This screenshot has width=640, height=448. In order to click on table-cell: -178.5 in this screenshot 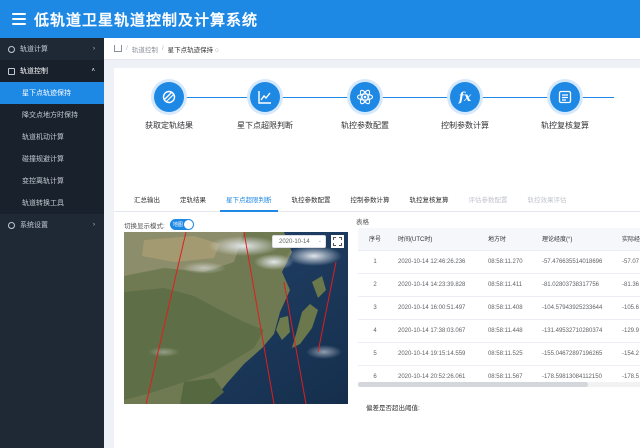, I will do `click(627, 371)`.